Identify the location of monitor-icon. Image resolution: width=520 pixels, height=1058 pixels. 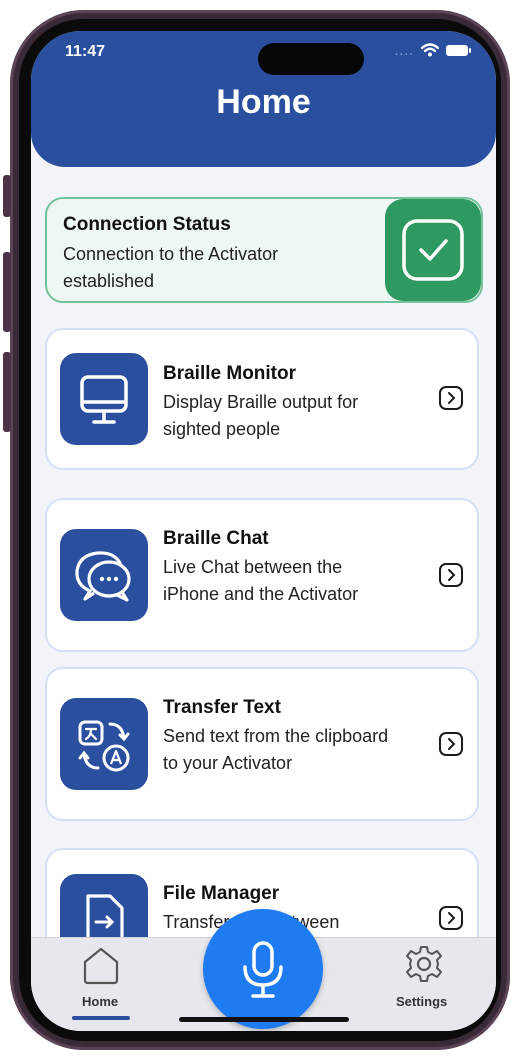
(104, 399).